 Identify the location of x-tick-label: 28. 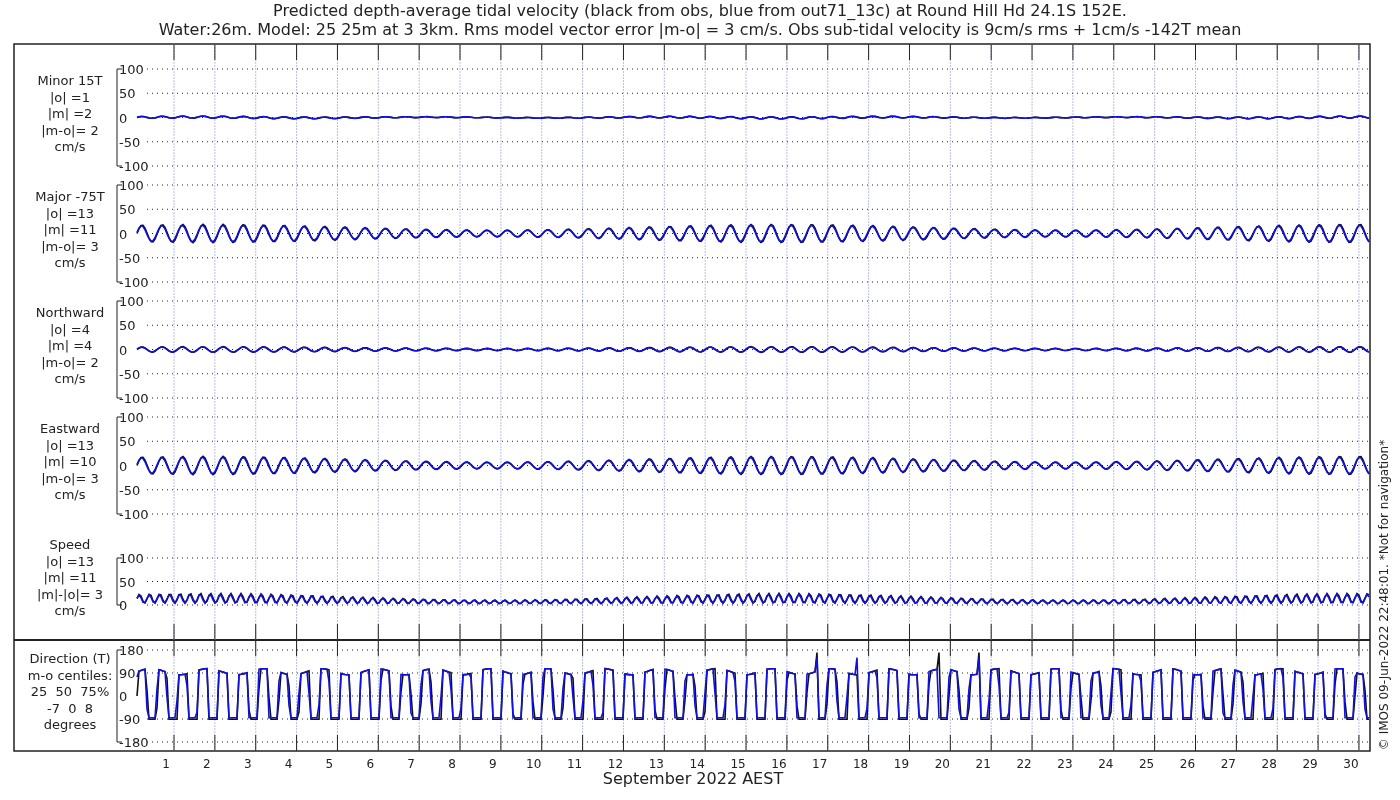
(1269, 764).